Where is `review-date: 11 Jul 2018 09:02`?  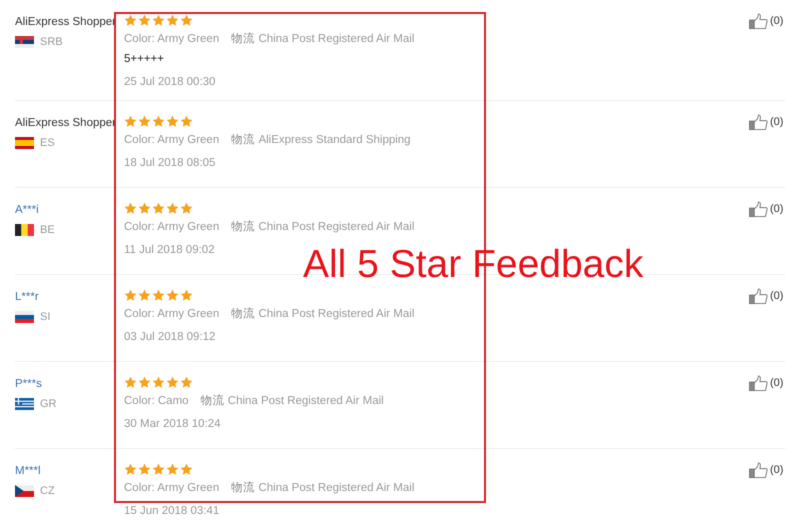
review-date: 11 Jul 2018 09:02 is located at coordinates (169, 250).